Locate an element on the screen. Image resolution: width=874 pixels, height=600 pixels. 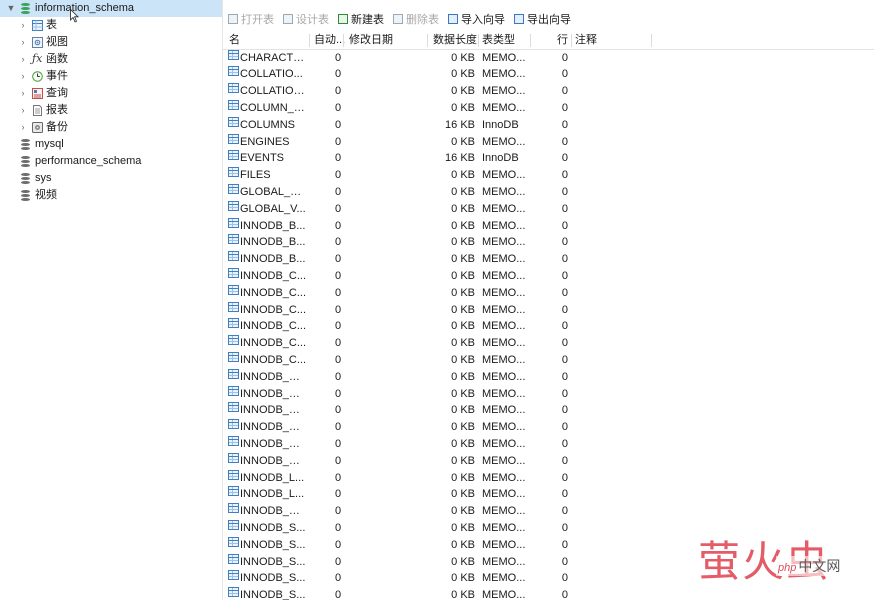
column-header-name: 名 is located at coordinates (234, 40).